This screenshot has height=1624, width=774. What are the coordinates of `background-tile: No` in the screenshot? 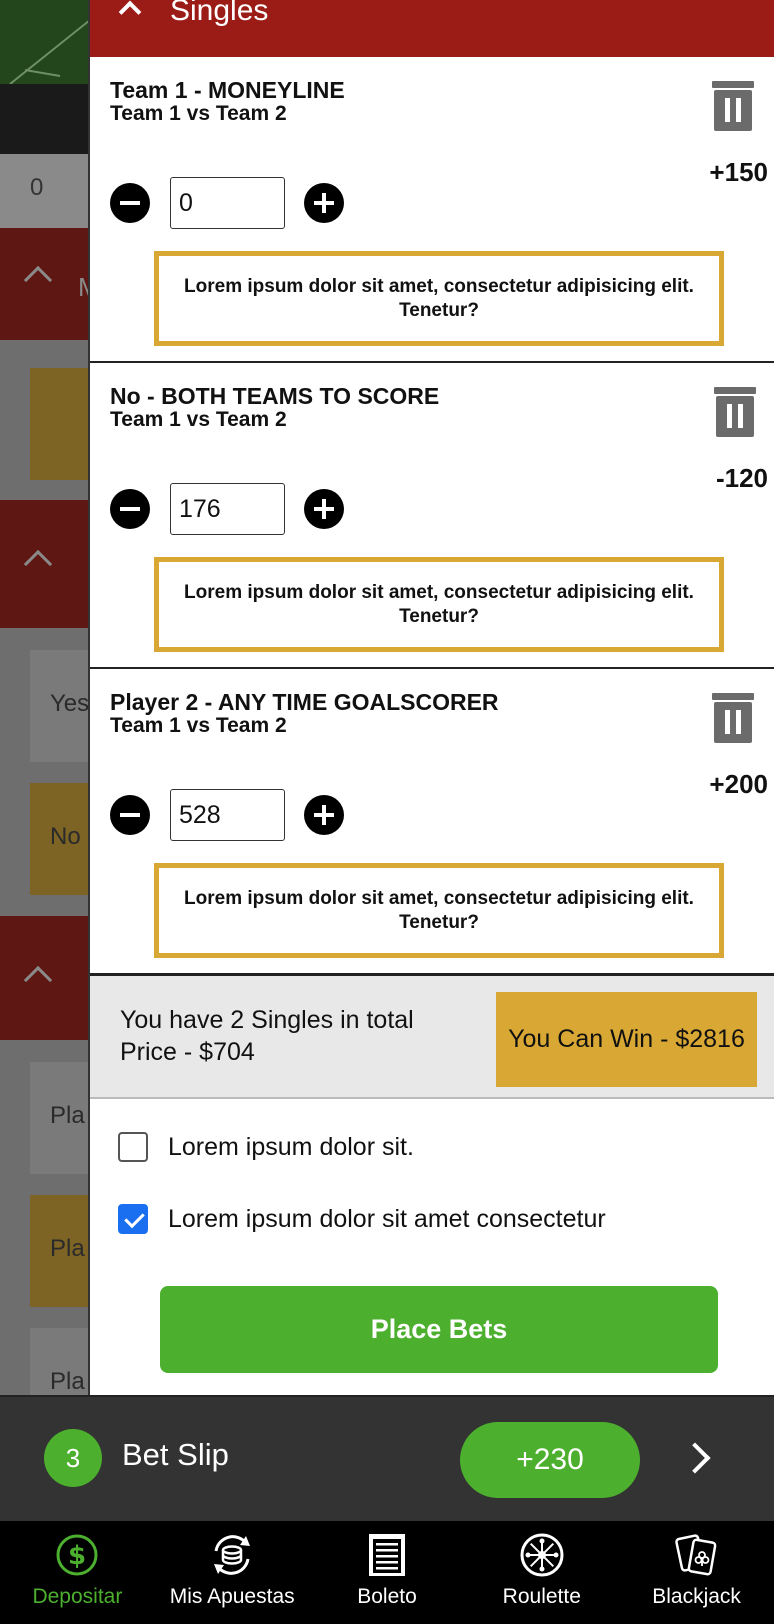 It's located at (60, 839).